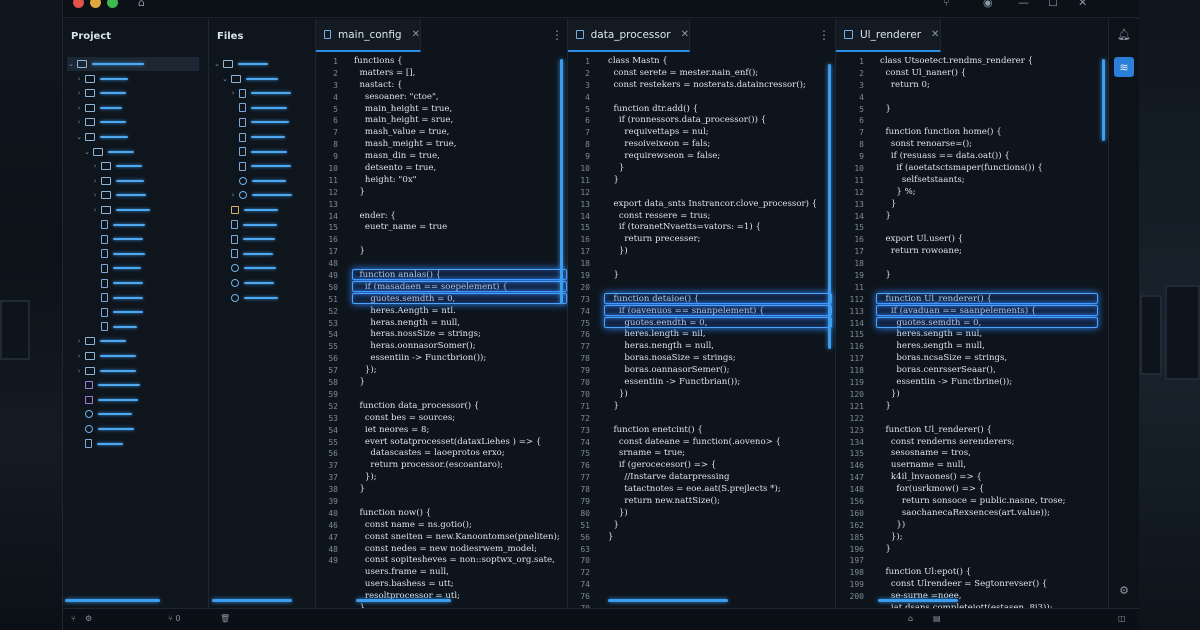 This screenshot has height=630, width=1200. What do you see at coordinates (112, 4) in the screenshot?
I see `maximize-window-button` at bounding box center [112, 4].